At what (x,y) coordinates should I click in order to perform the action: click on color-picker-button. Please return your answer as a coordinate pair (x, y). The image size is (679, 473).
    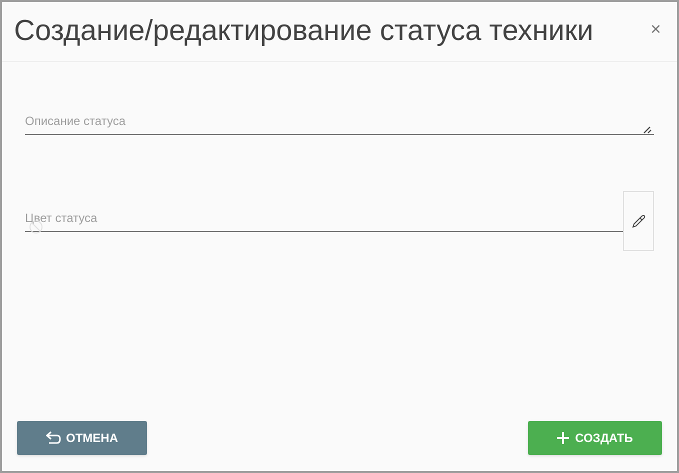
    Looking at the image, I should click on (638, 221).